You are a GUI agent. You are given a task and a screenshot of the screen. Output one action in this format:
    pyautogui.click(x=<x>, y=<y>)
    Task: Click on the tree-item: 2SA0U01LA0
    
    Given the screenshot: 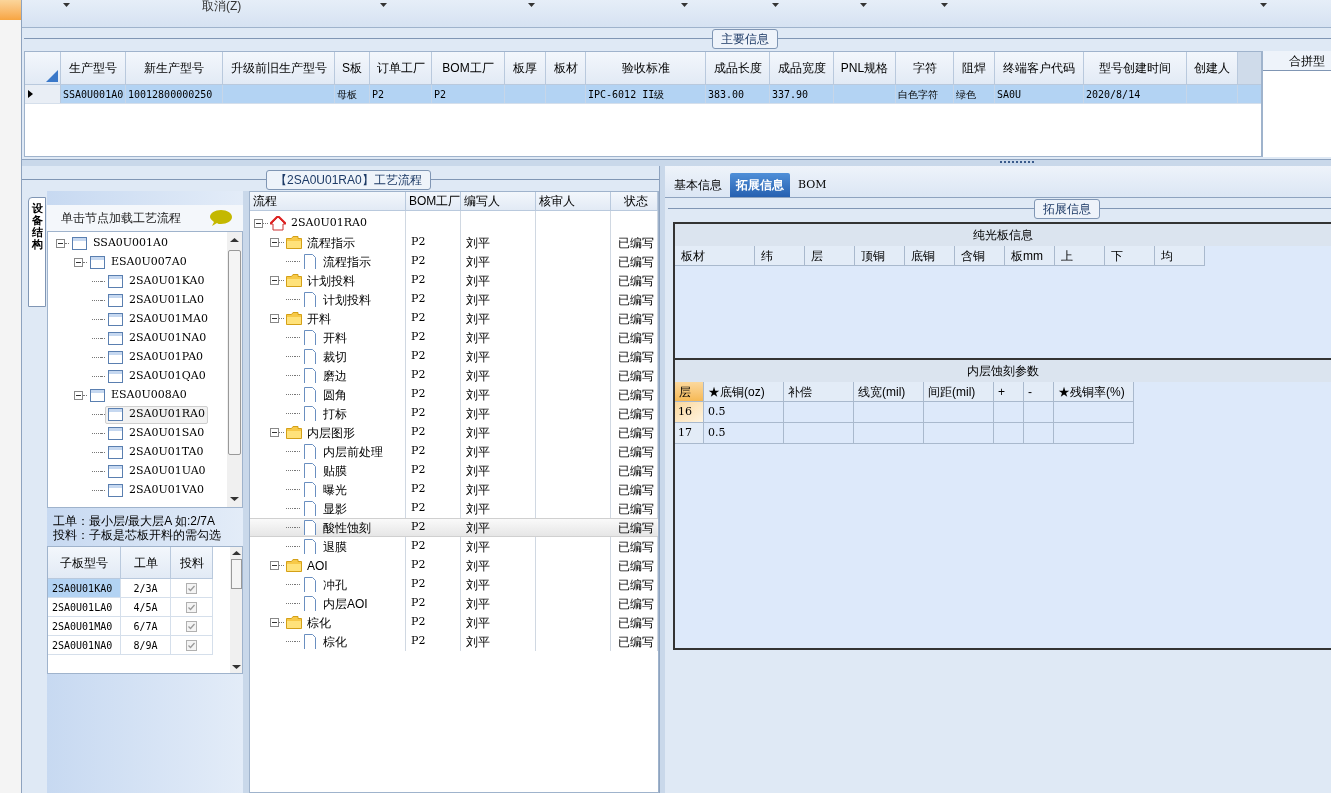 What is the action you would take?
    pyautogui.click(x=156, y=300)
    